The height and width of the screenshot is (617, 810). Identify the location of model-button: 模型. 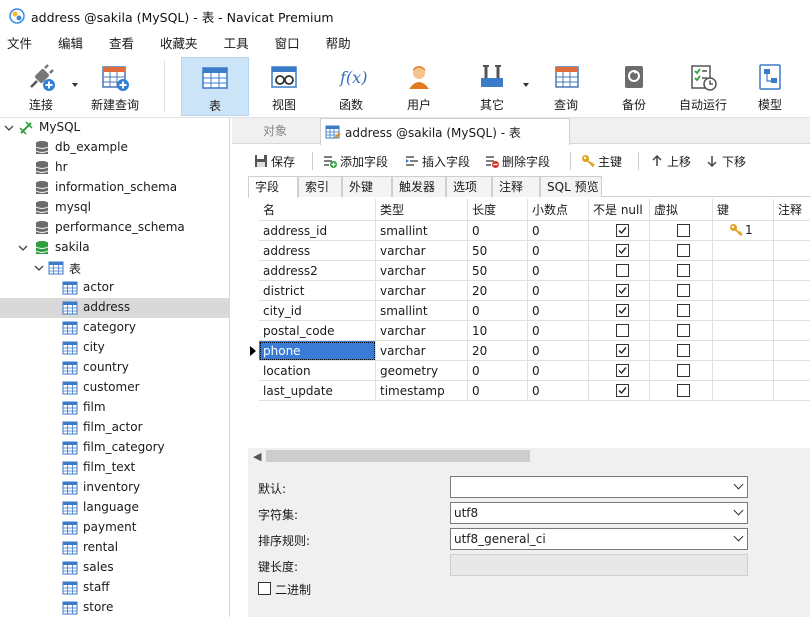
(770, 86).